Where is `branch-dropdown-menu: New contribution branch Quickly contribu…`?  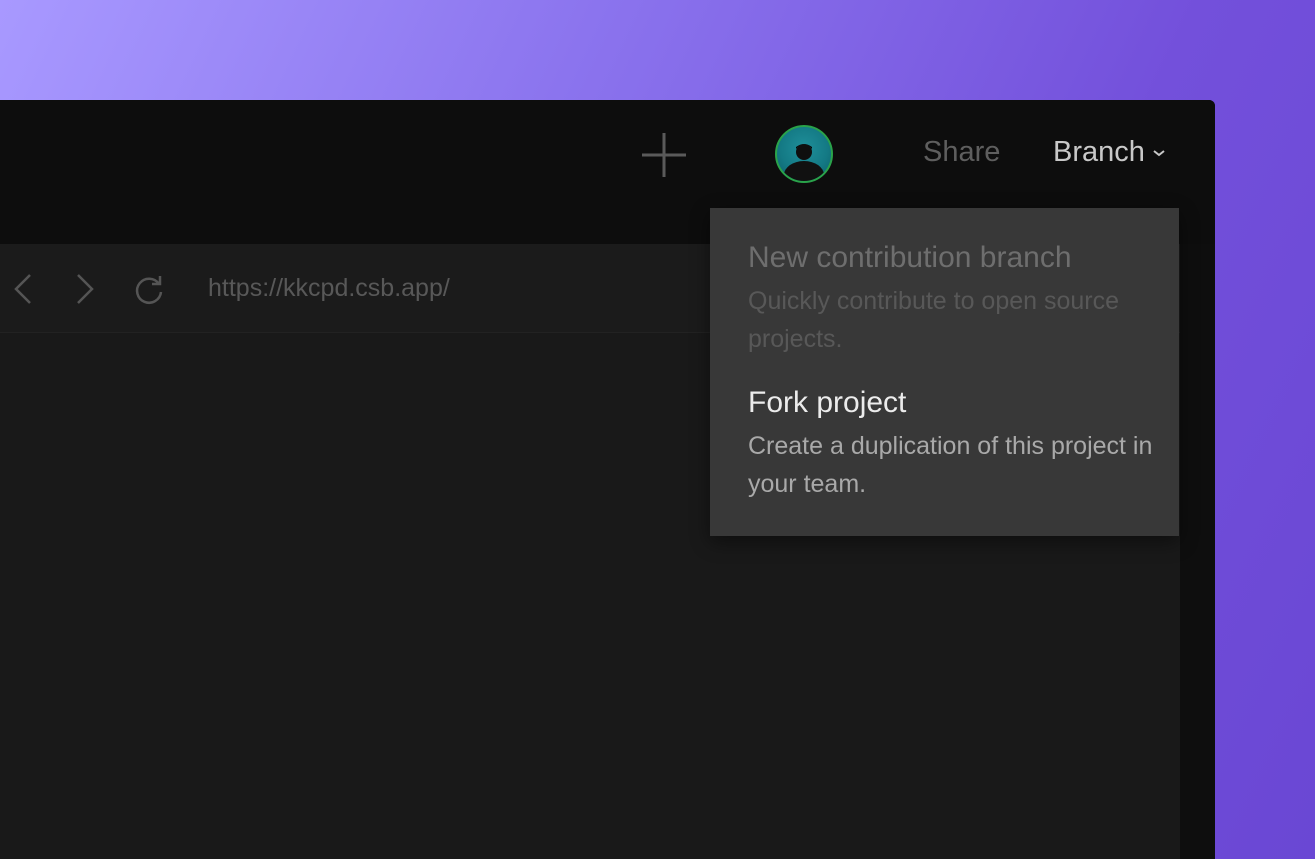 branch-dropdown-menu: New contribution branch Quickly contribu… is located at coordinates (944, 372).